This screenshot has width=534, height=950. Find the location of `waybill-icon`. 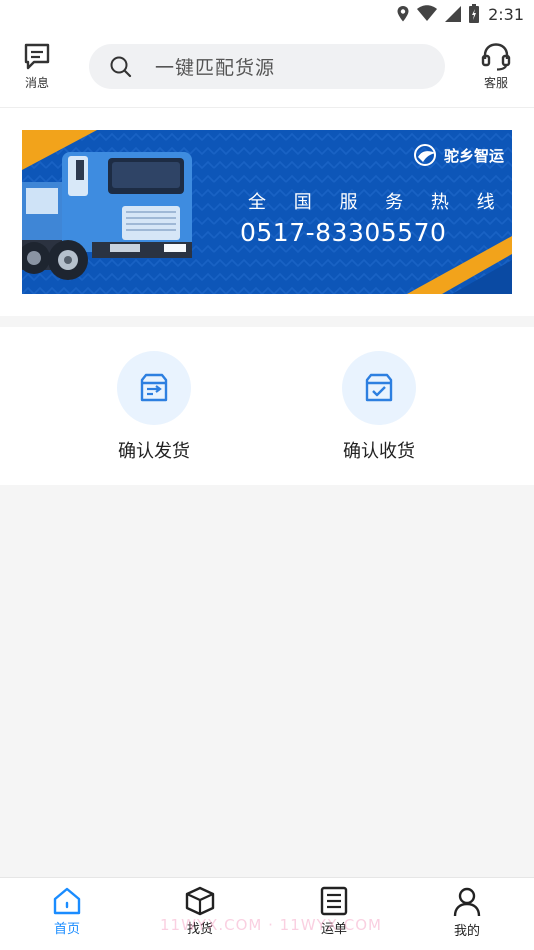

waybill-icon is located at coordinates (334, 901).